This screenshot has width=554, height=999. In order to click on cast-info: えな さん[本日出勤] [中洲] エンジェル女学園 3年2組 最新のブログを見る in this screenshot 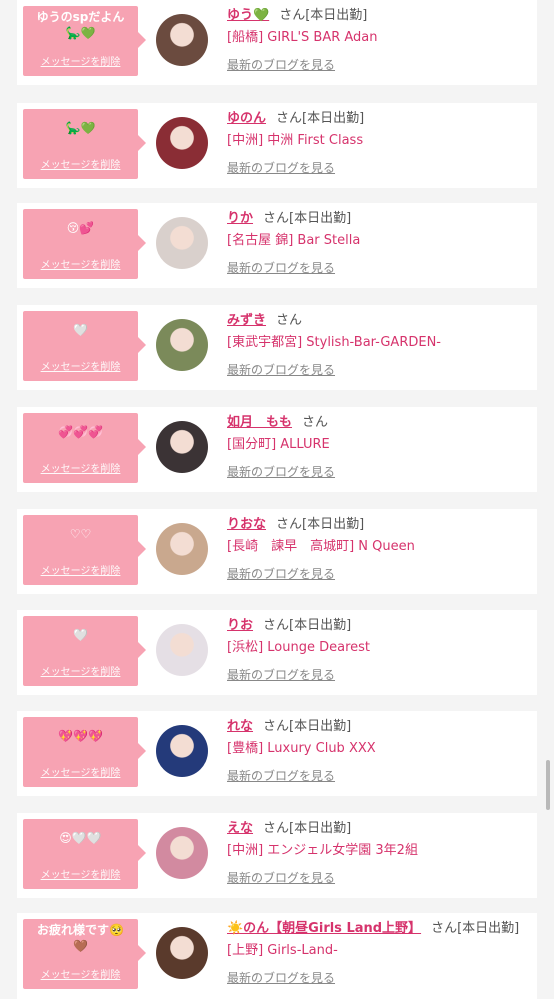, I will do `click(378, 852)`.